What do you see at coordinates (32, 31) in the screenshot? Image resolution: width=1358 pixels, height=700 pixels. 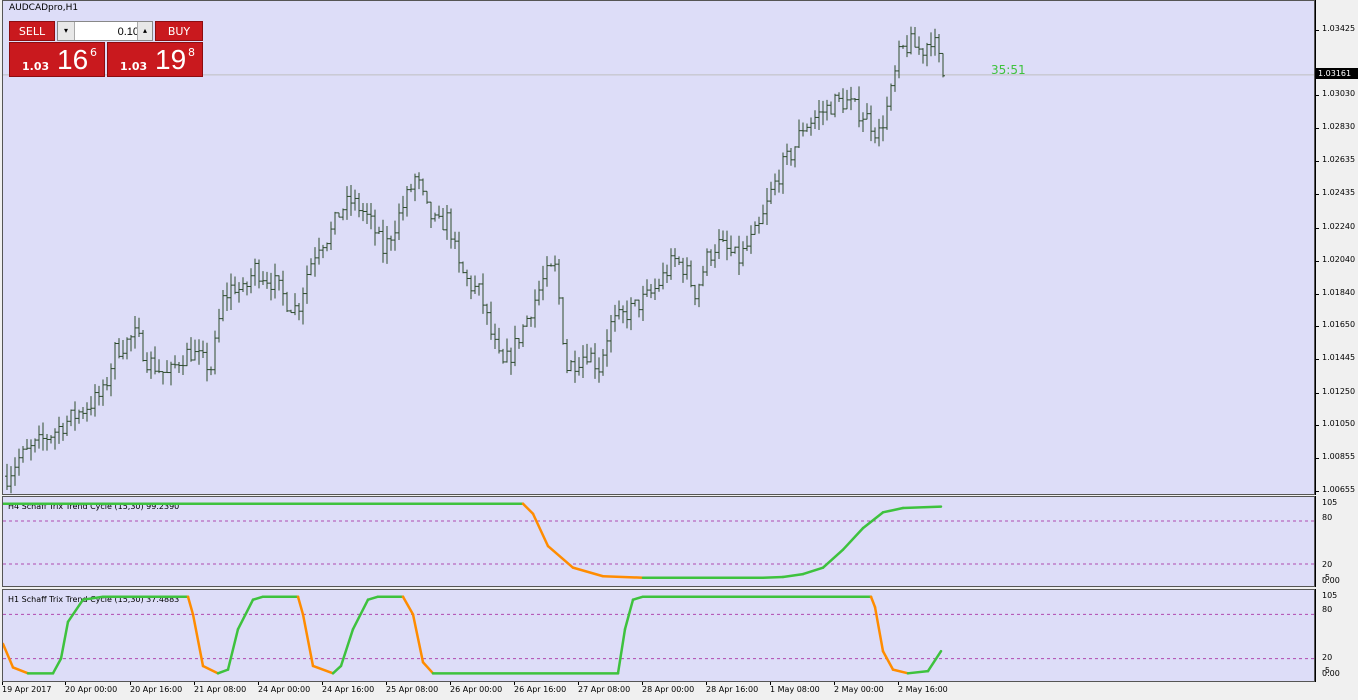 I see `sell-button: SELL` at bounding box center [32, 31].